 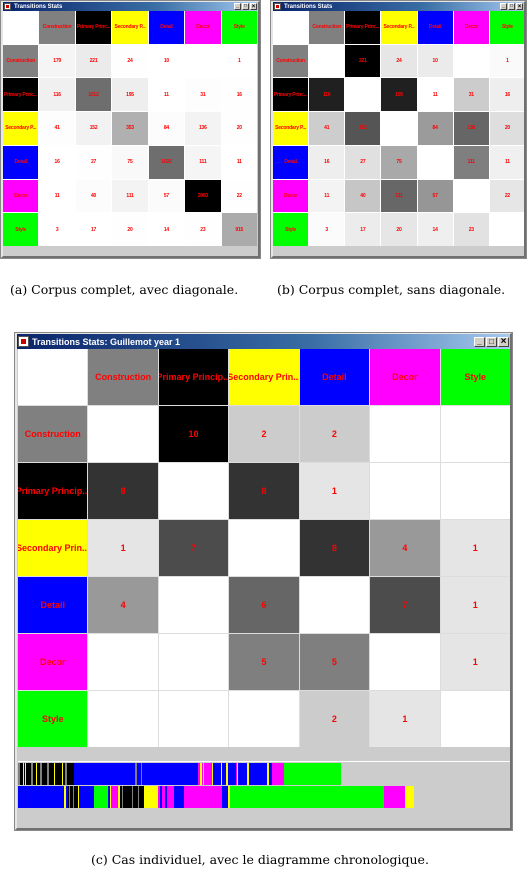 What do you see at coordinates (264, 434) in the screenshot?
I see `matrix-cell: 2` at bounding box center [264, 434].